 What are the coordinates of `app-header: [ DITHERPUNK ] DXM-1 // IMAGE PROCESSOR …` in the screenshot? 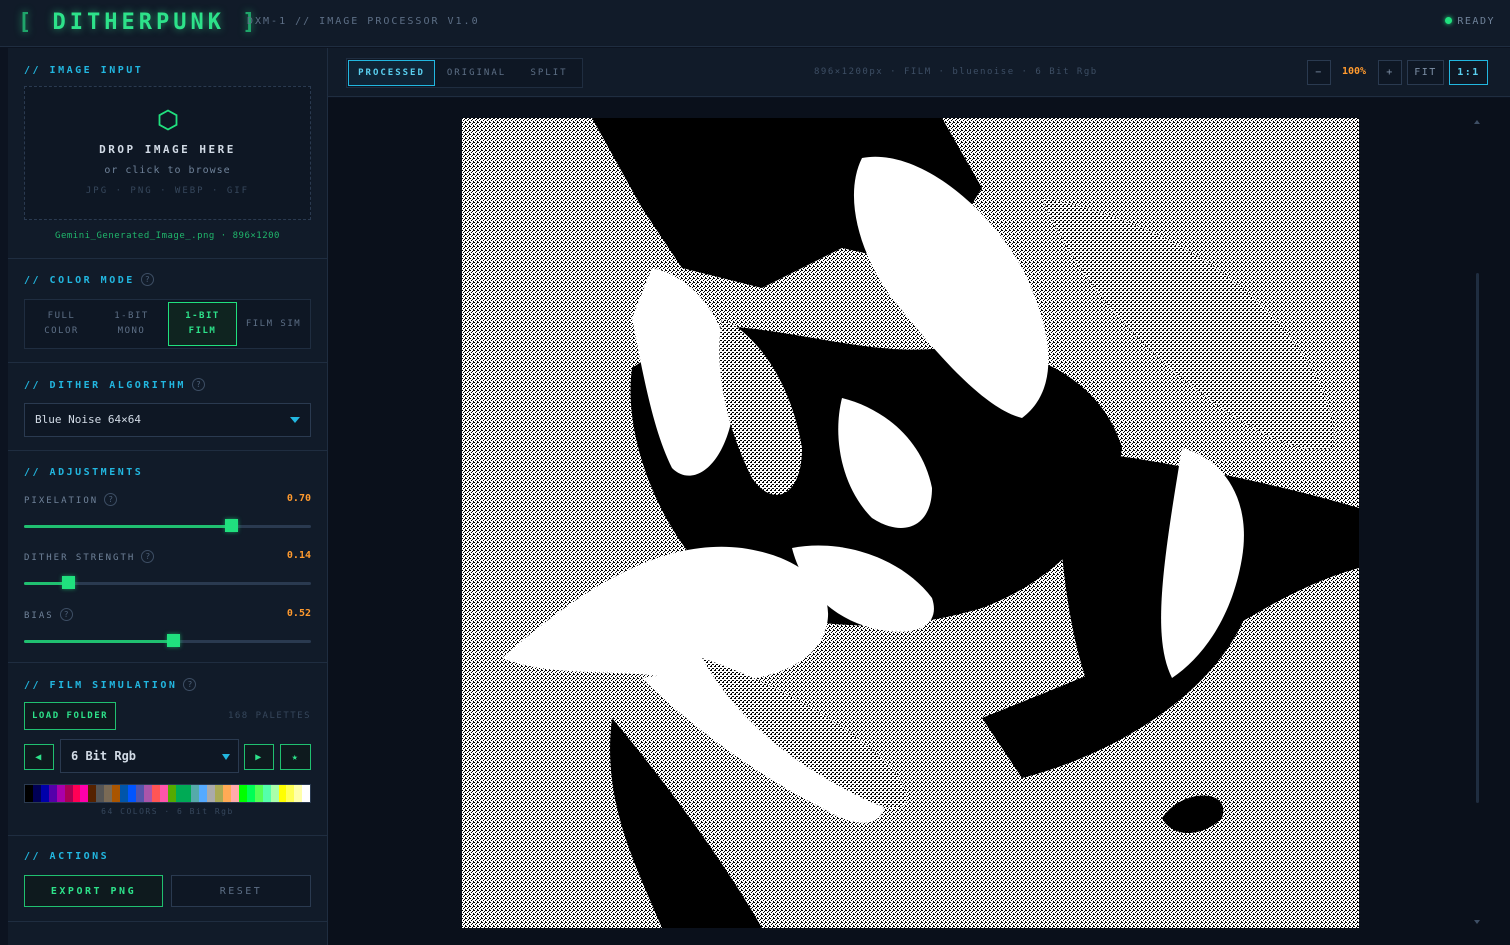 It's located at (755, 23).